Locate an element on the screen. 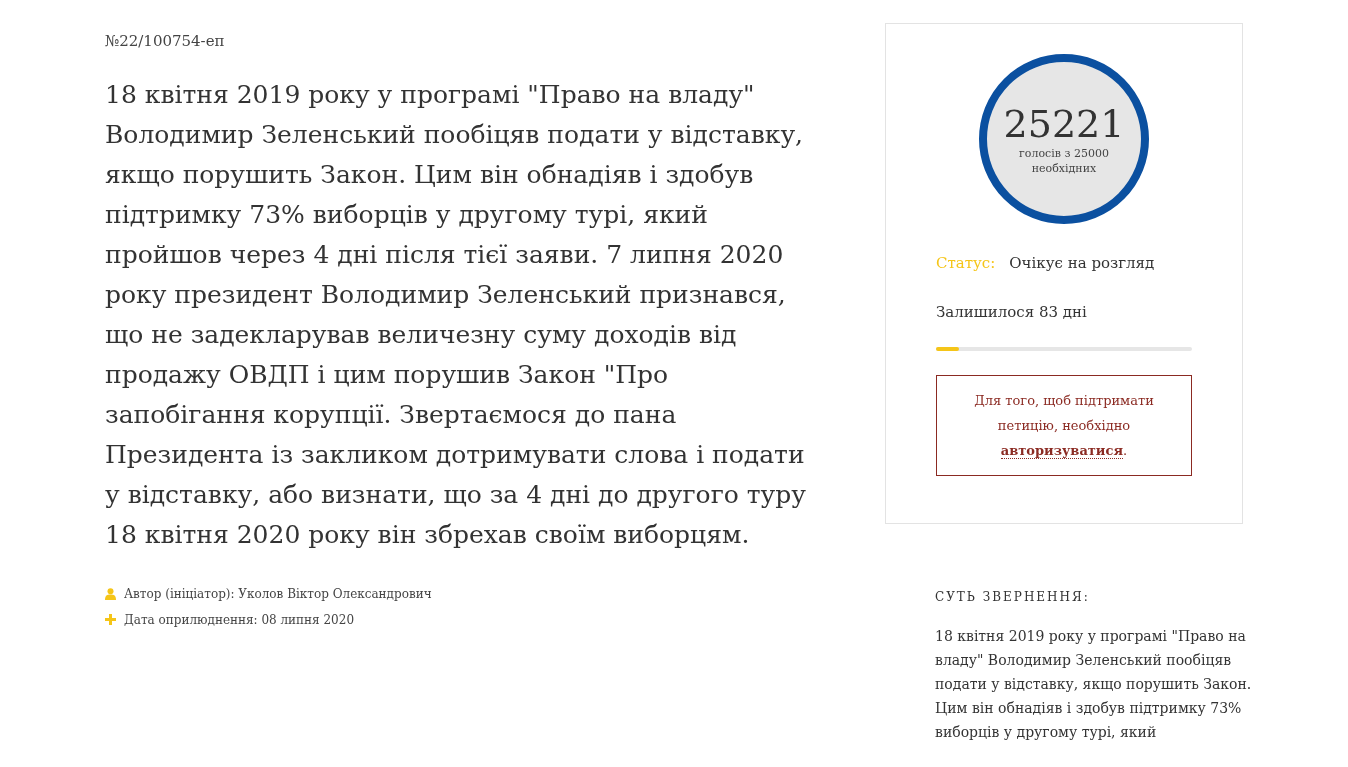 Image resolution: width=1348 pixels, height=767 pixels. auth-notice: Для того, щоб підтримати петицію, необхідно авторизуватися. is located at coordinates (1064, 426).